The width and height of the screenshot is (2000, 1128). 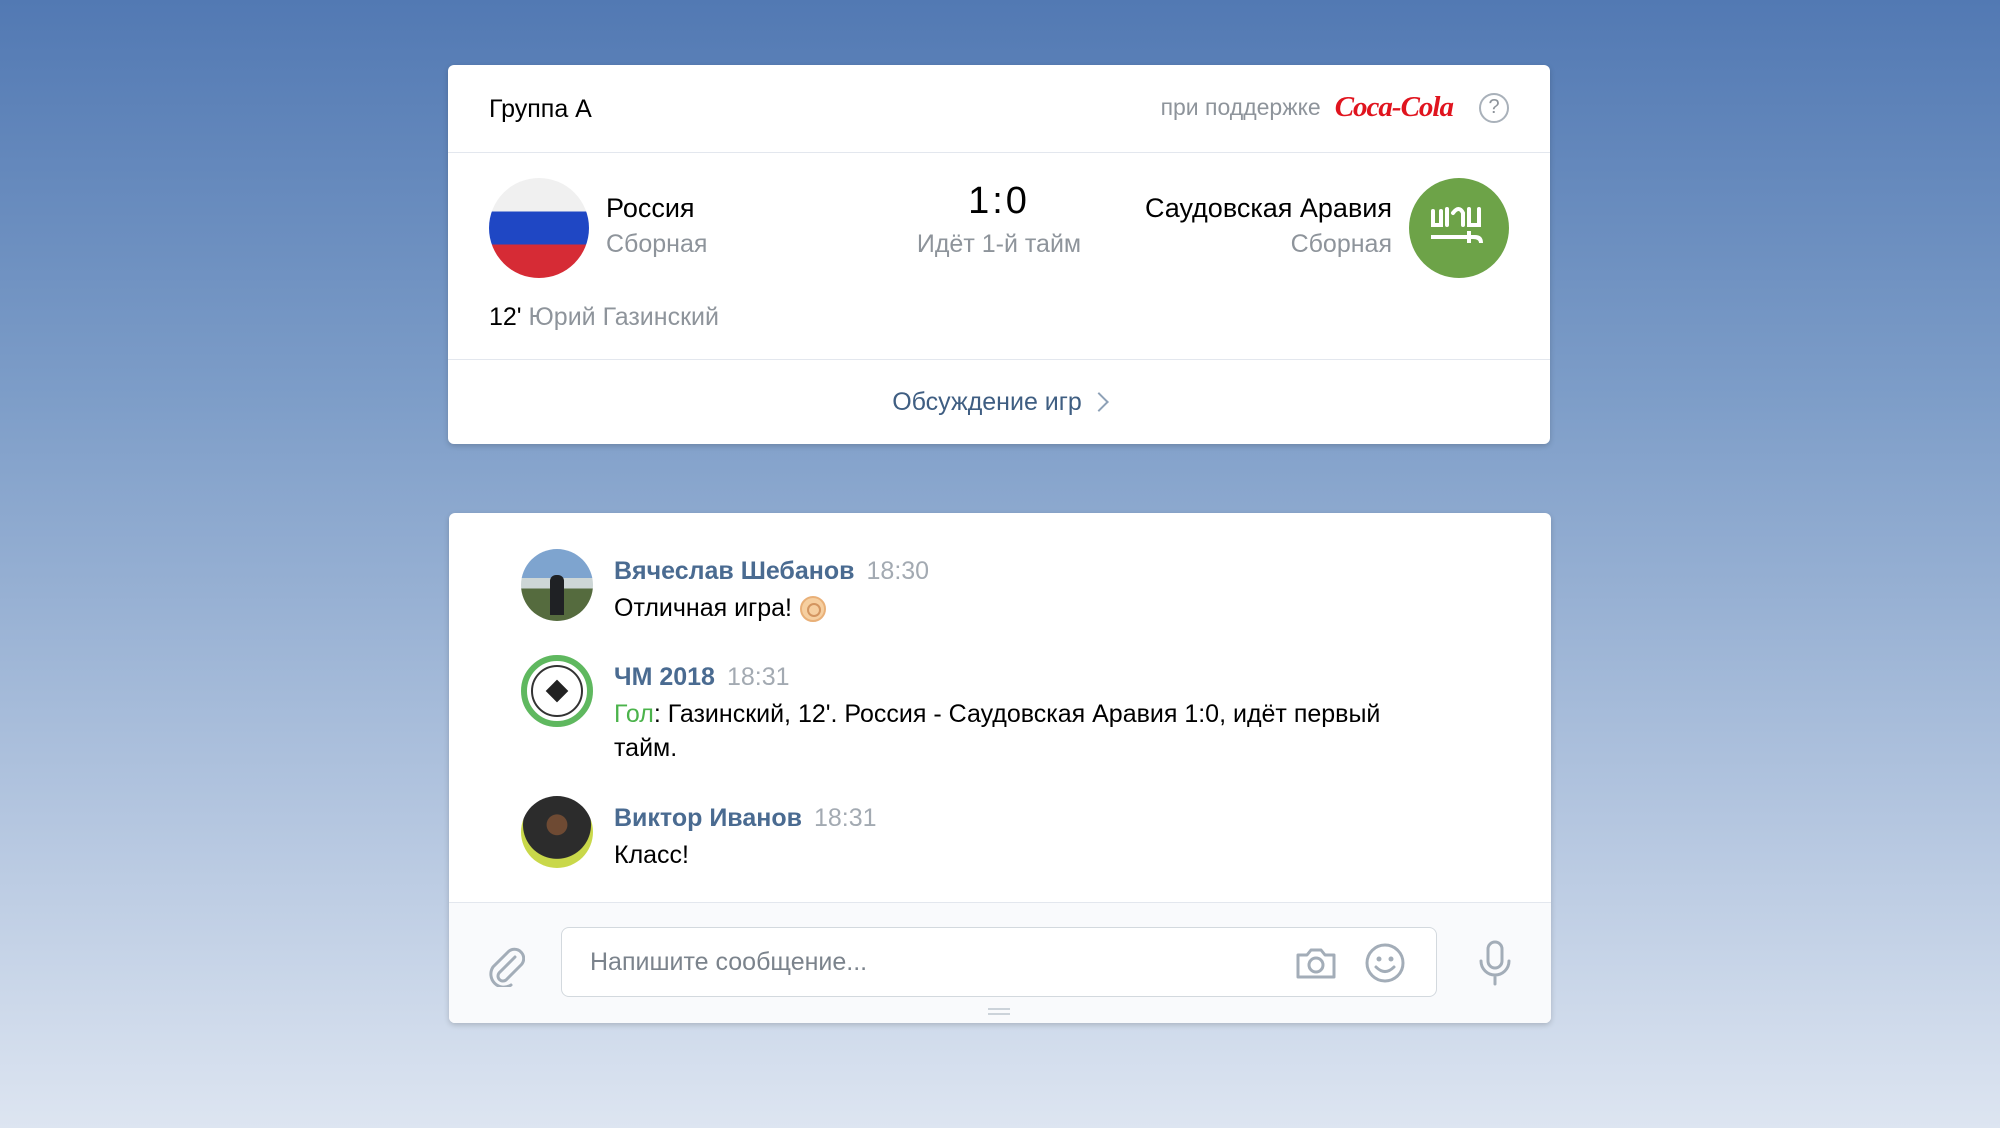 What do you see at coordinates (734, 571) in the screenshot?
I see `message-author: Вячеслав Шебанов` at bounding box center [734, 571].